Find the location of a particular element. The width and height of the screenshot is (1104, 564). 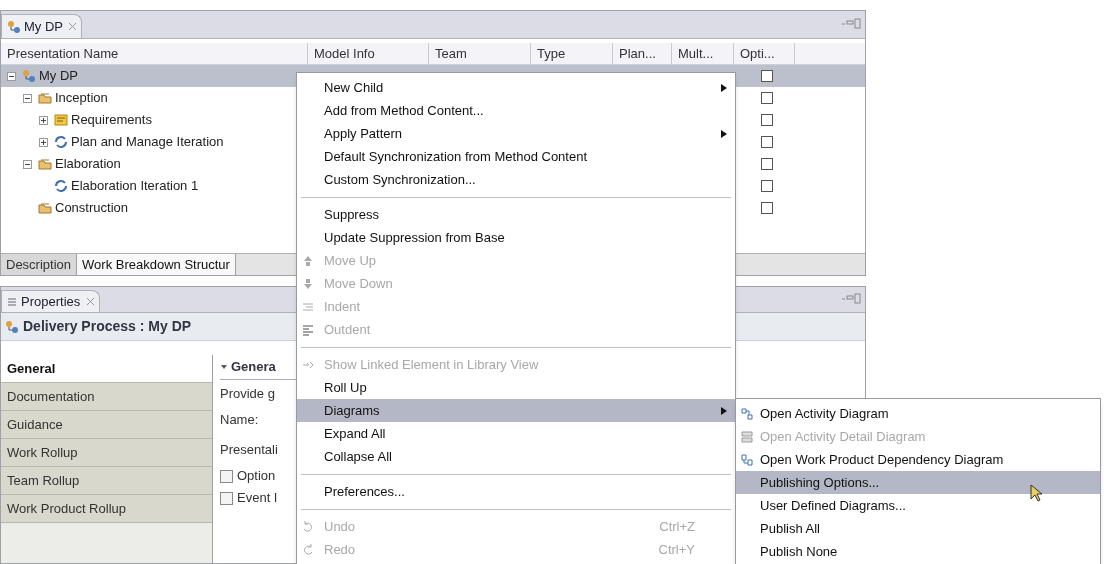

checkbox-label: Event I is located at coordinates (257, 498).